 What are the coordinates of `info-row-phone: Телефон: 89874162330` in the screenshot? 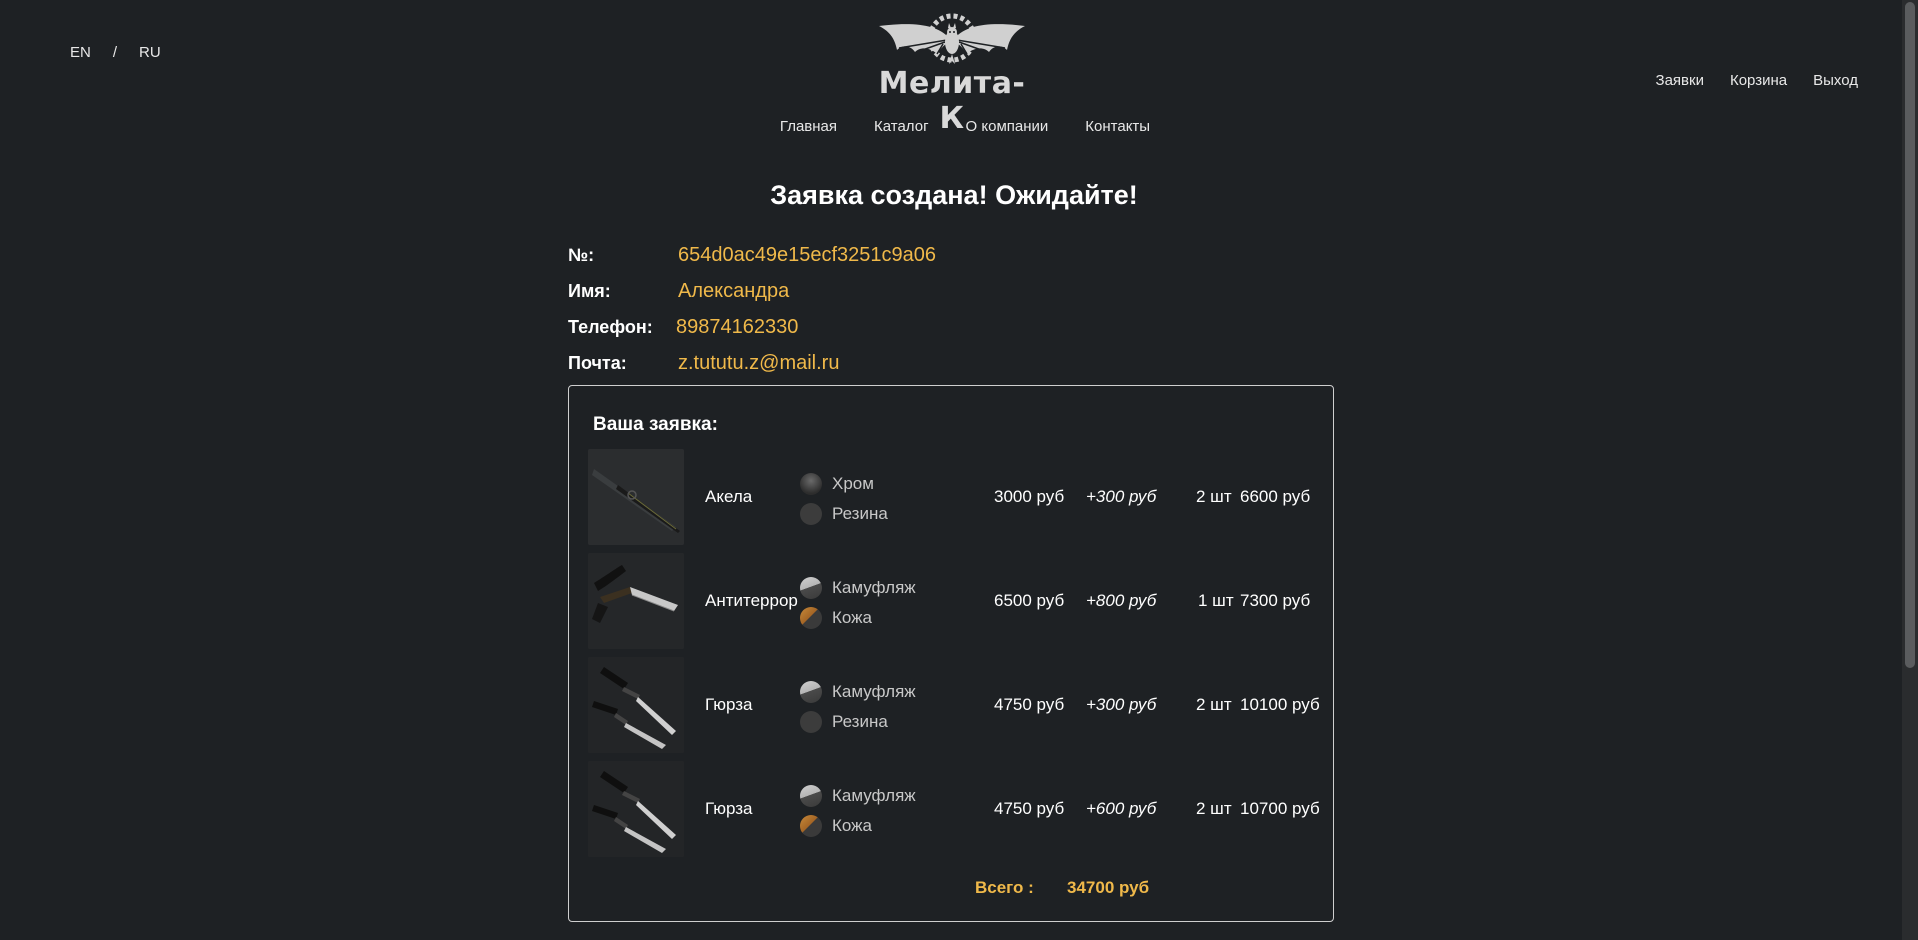 It's located at (752, 327).